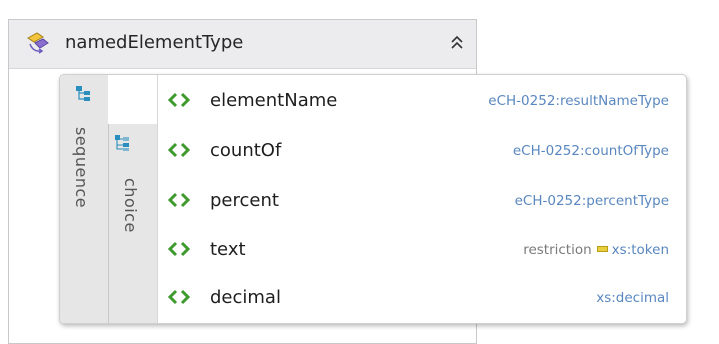 Image resolution: width=719 pixels, height=344 pixels. What do you see at coordinates (122, 143) in the screenshot?
I see `choice-compositor-icon` at bounding box center [122, 143].